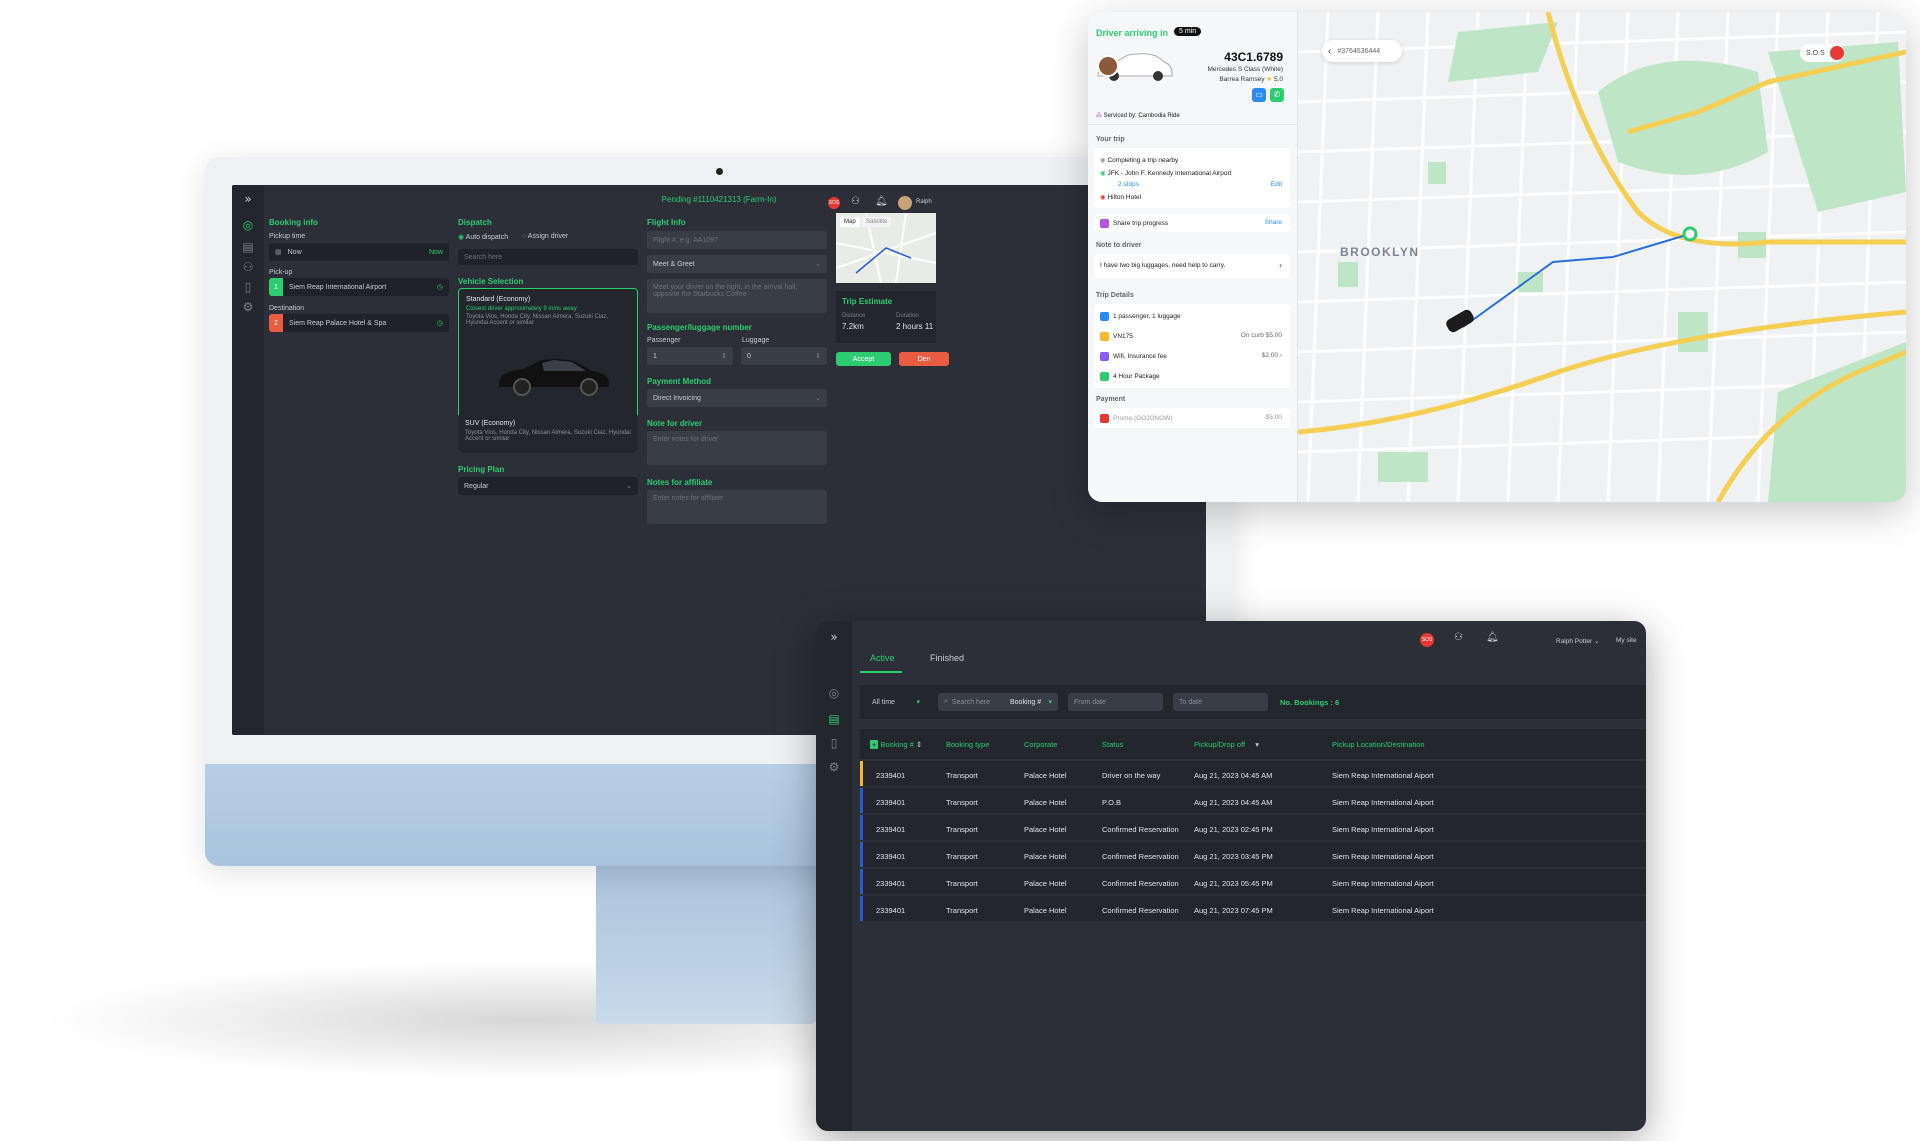 The height and width of the screenshot is (1141, 1920). I want to click on stops-link: 2 stops, so click(1128, 184).